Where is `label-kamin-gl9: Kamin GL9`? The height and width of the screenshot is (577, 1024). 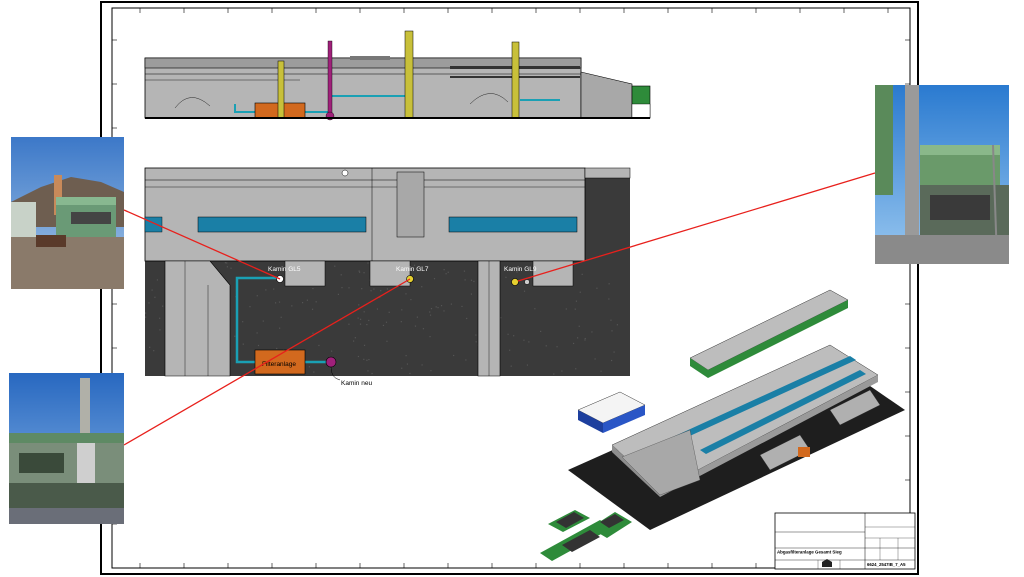
label-kamin-gl9: Kamin GL9 is located at coordinates (520, 269).